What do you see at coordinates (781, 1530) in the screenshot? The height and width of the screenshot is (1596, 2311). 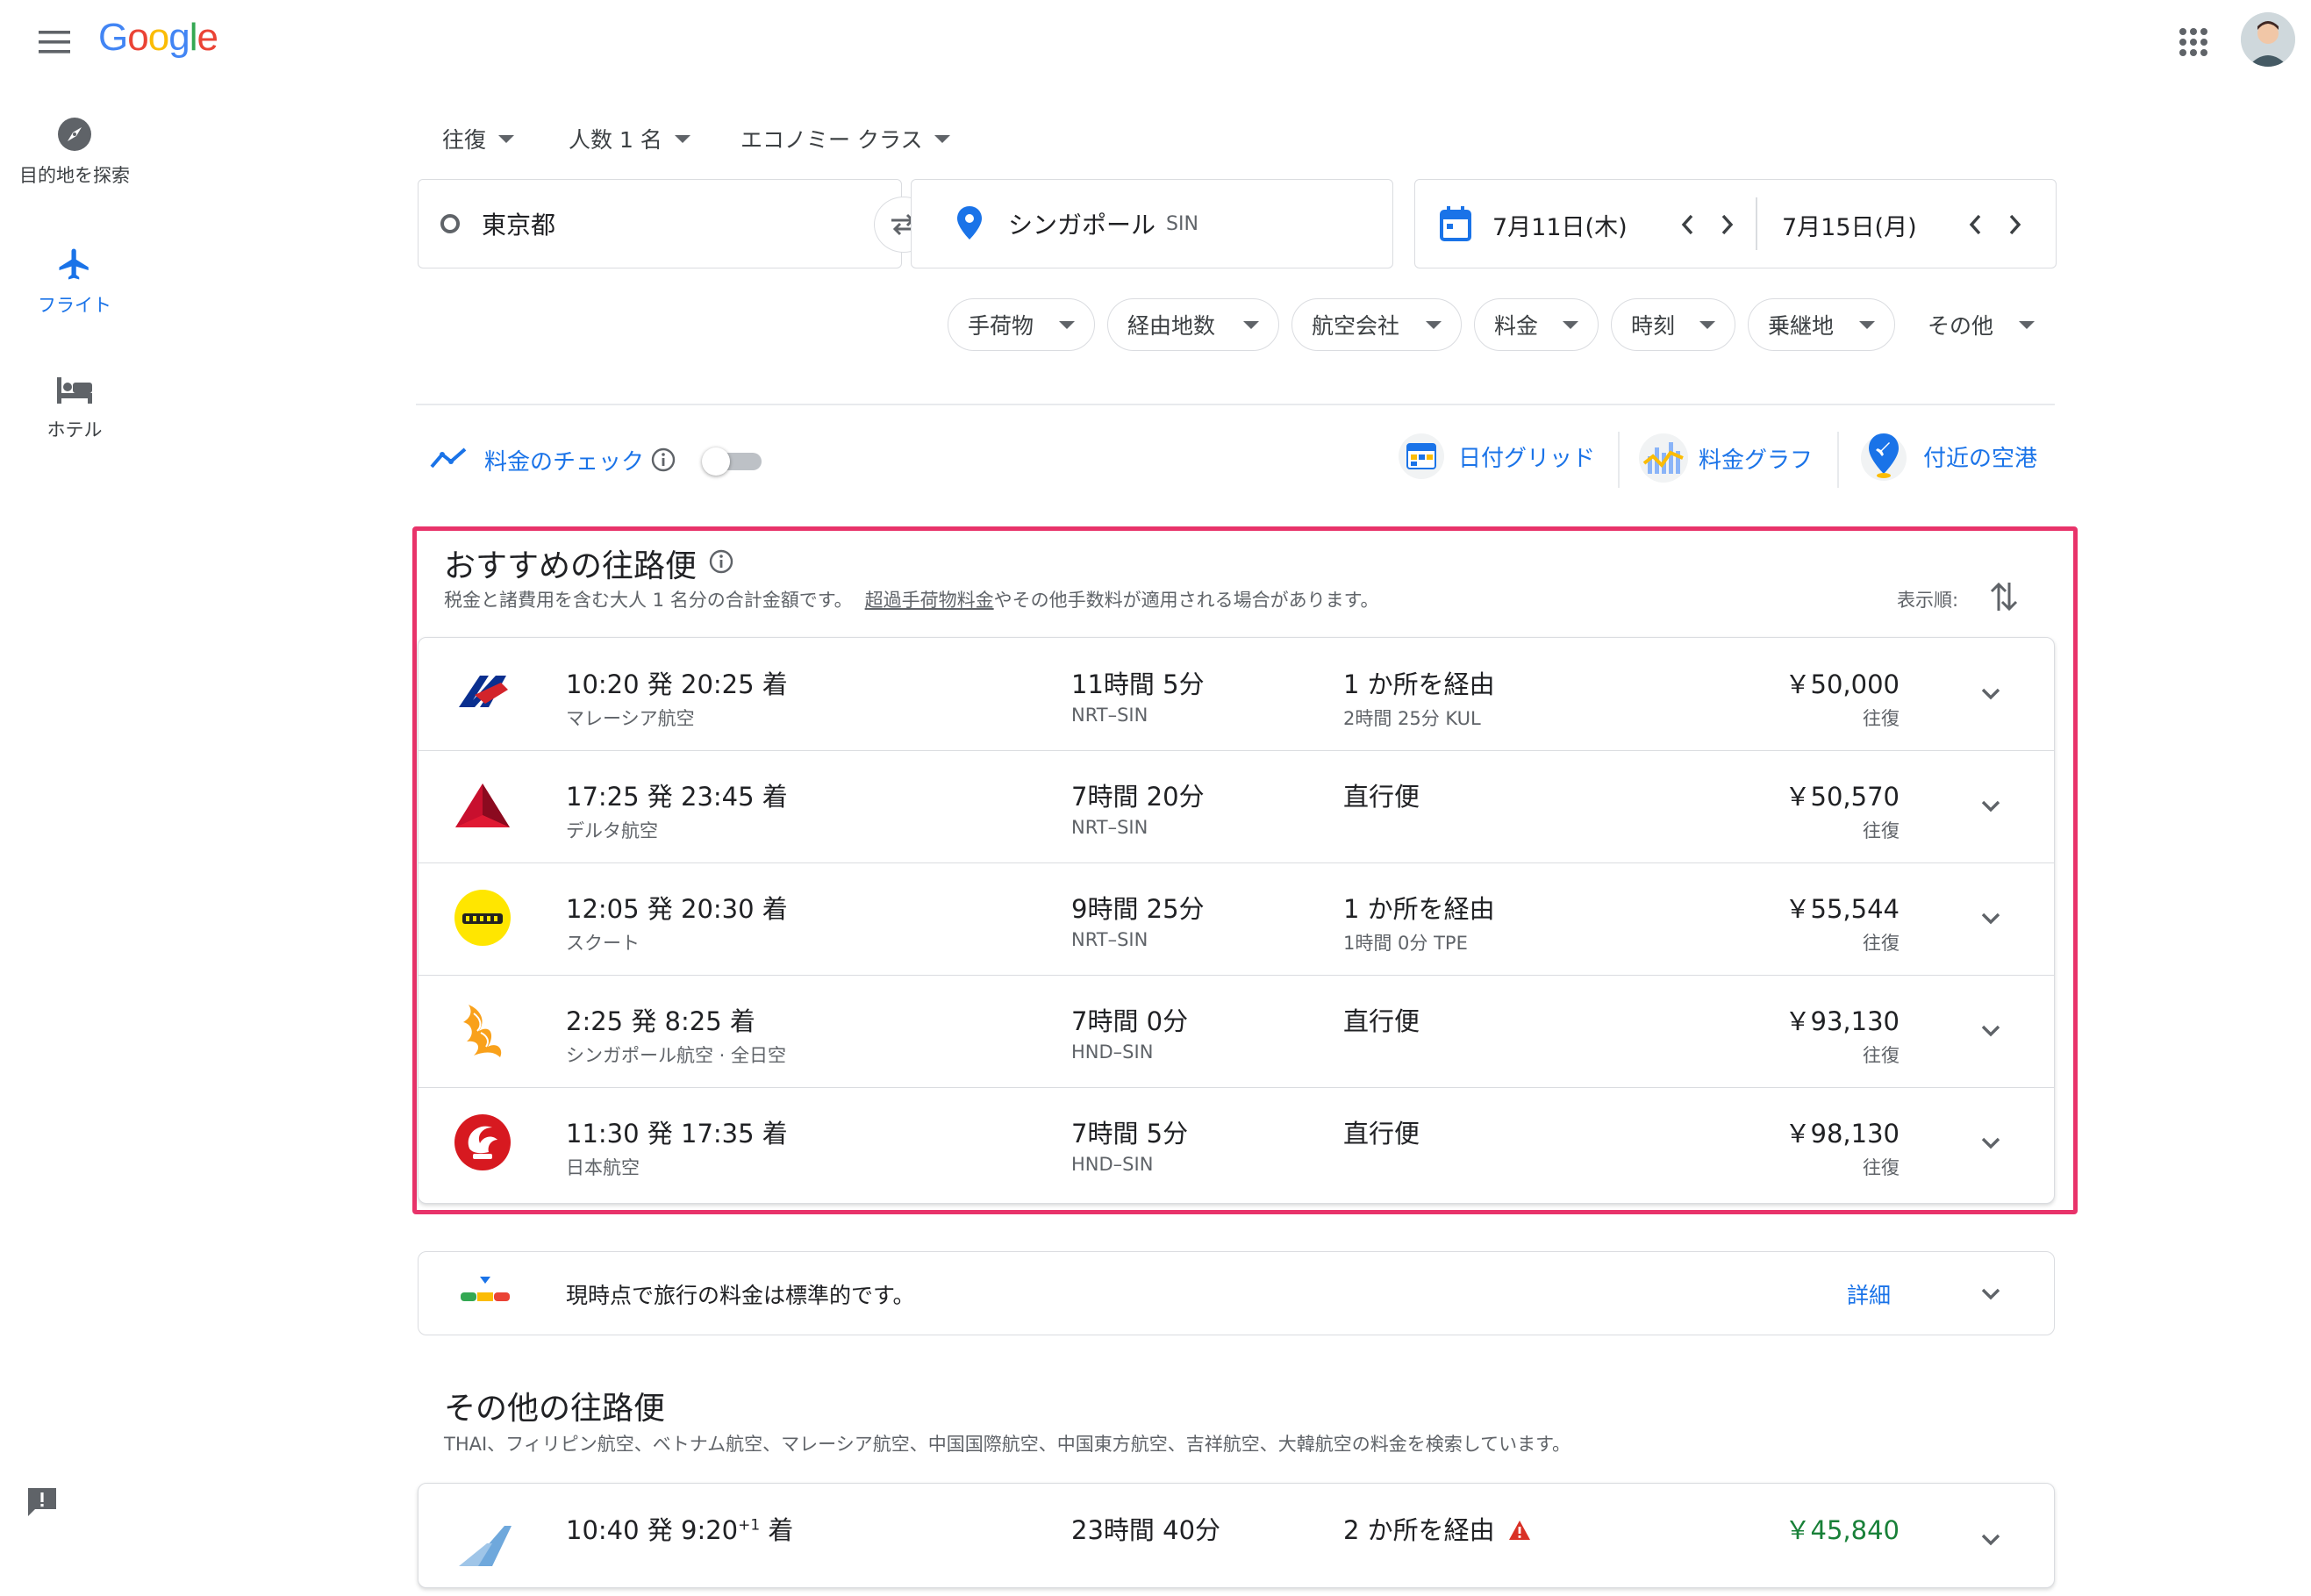 I see `time-suffix: 着` at bounding box center [781, 1530].